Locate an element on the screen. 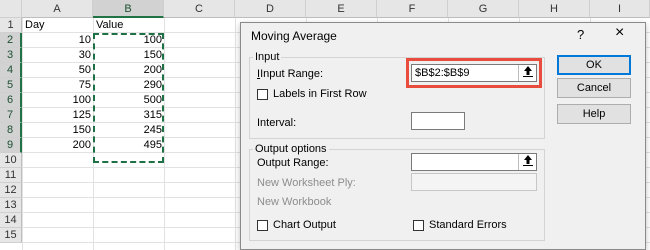 This screenshot has height=250, width=650. row-header-3: 3 is located at coordinates (11, 55).